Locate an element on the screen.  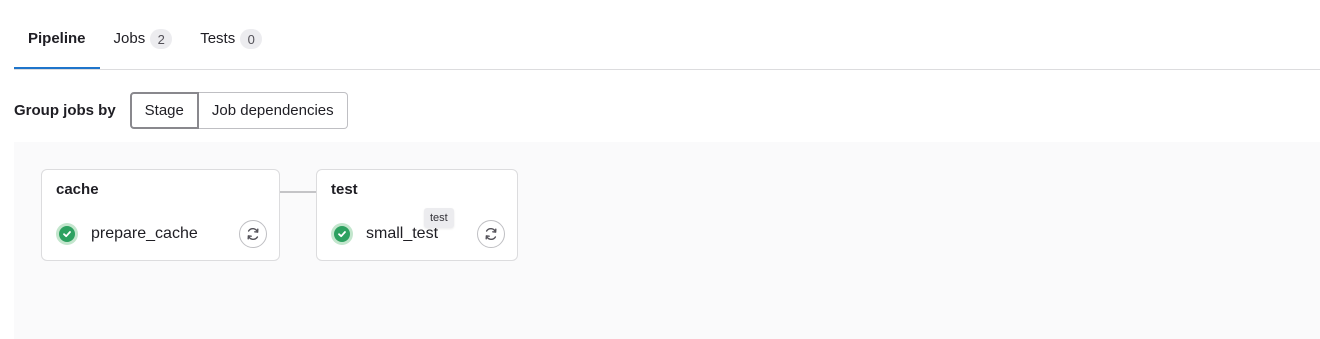
group-jobs-by: Group jobs by Stage Job dependencies is located at coordinates (181, 110).